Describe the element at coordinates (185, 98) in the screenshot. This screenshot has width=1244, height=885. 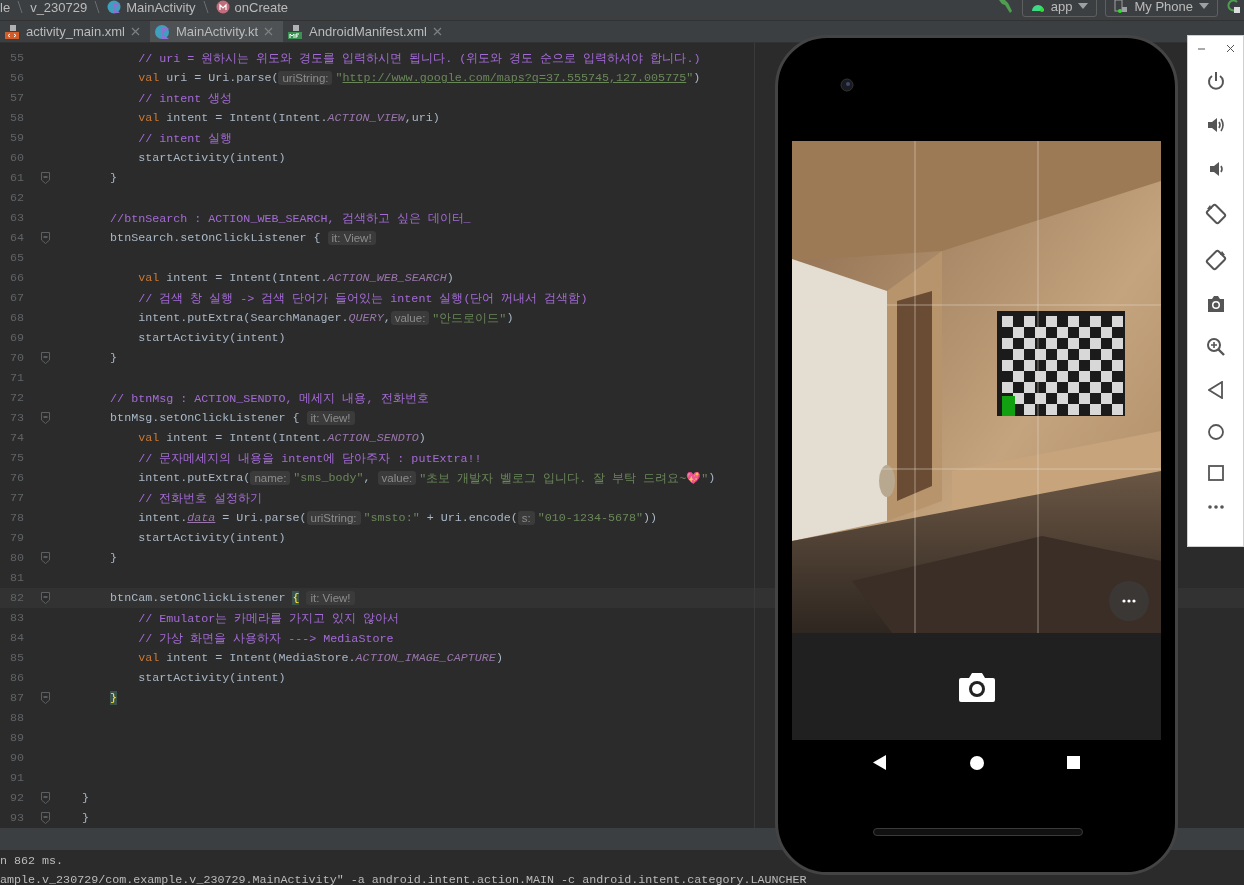
I see `code-line: // intent 생성` at that location.